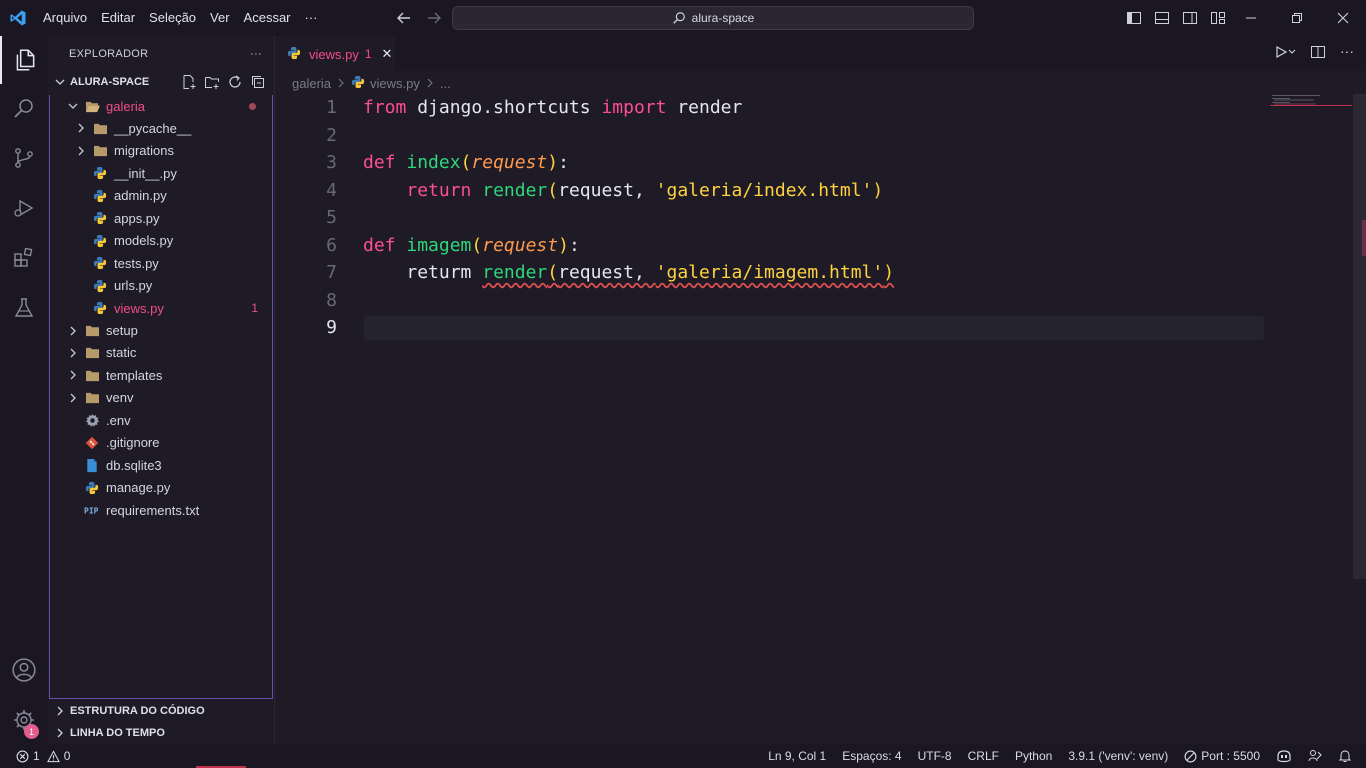 The image size is (1366, 768). I want to click on code-line: 8, so click(814, 301).